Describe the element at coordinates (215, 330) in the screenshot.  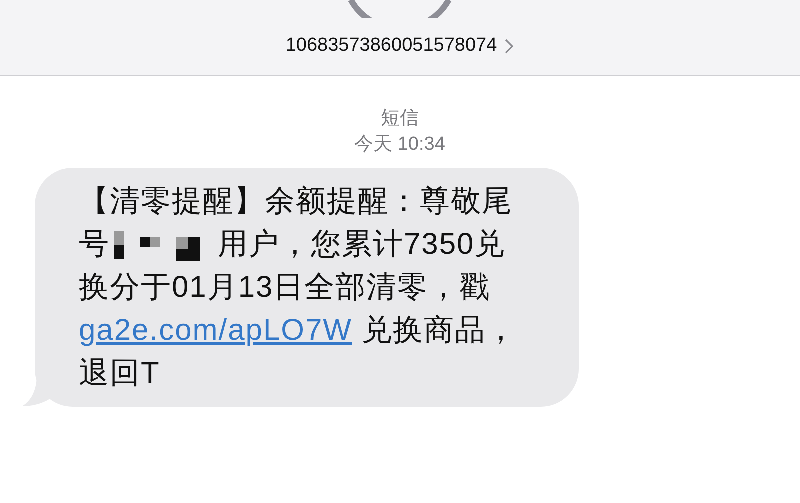
I see `link: ga2e.com/apLO7W` at that location.